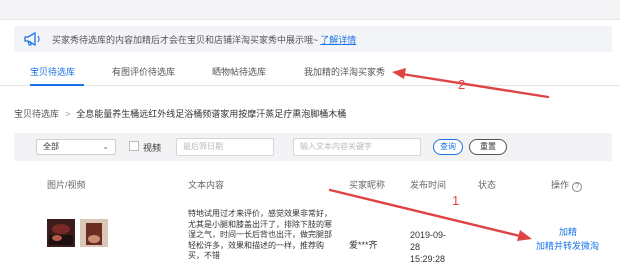  What do you see at coordinates (36, 114) in the screenshot?
I see `breadcrumb-root: 宝贝待选库` at bounding box center [36, 114].